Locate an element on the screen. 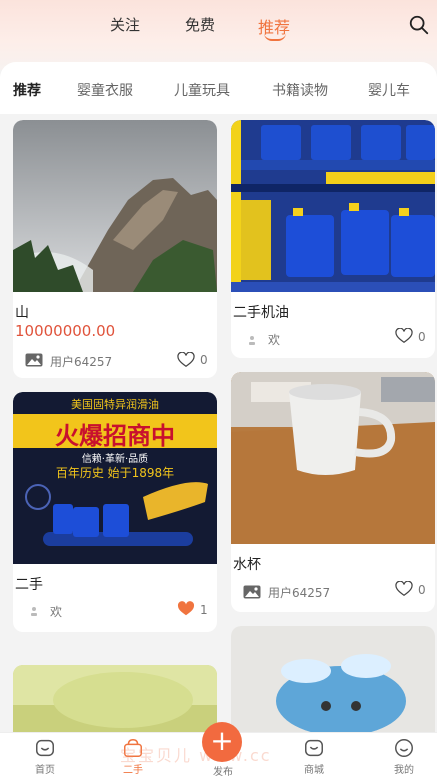 This screenshot has width=437, height=776. product-card-partial-right is located at coordinates (333, 686).